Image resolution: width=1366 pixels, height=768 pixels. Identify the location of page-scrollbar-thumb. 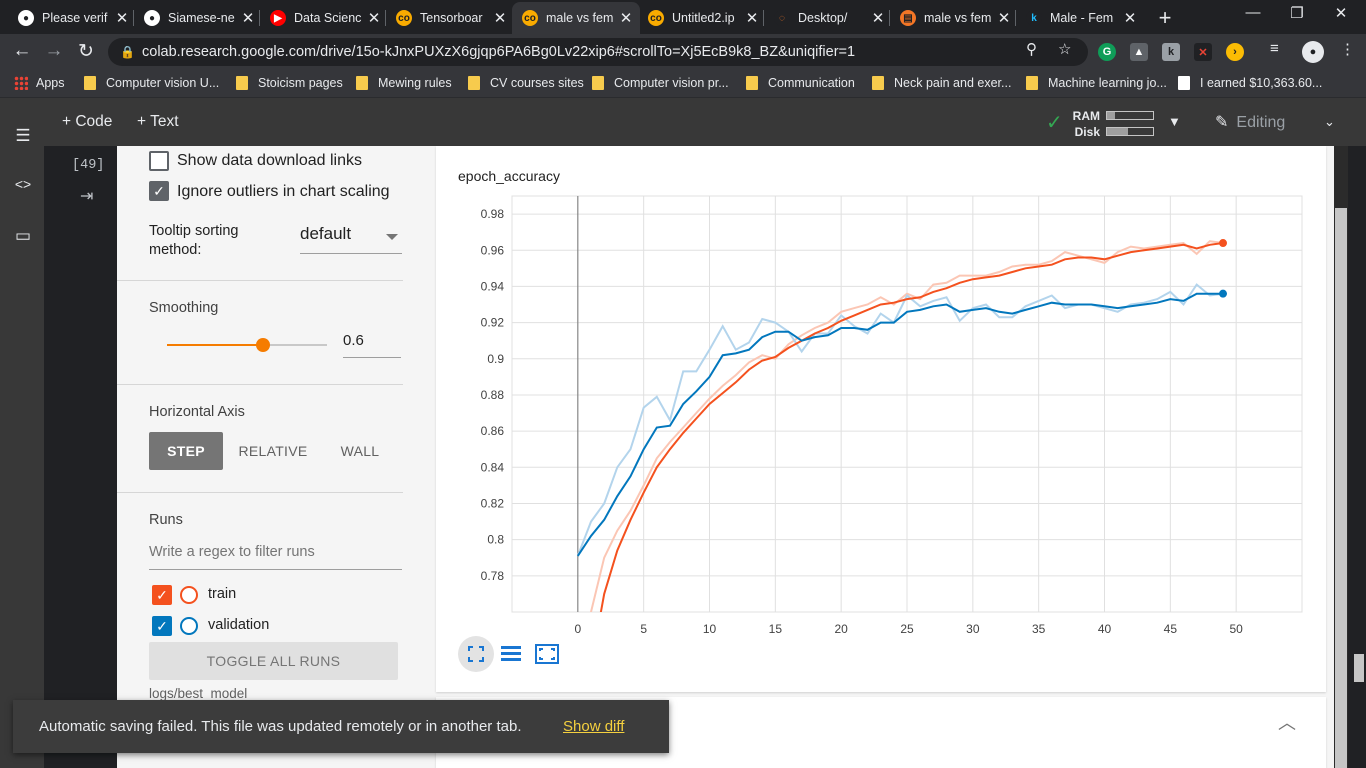
(1359, 668).